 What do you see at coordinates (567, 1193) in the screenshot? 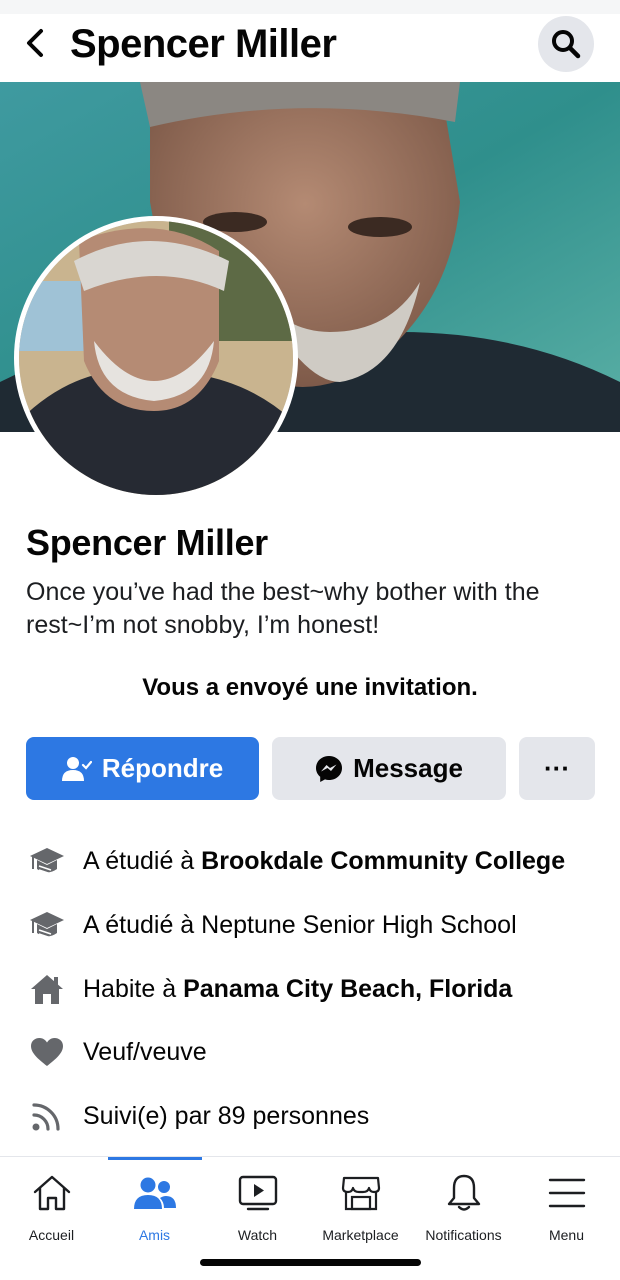
I see `menu-icon` at bounding box center [567, 1193].